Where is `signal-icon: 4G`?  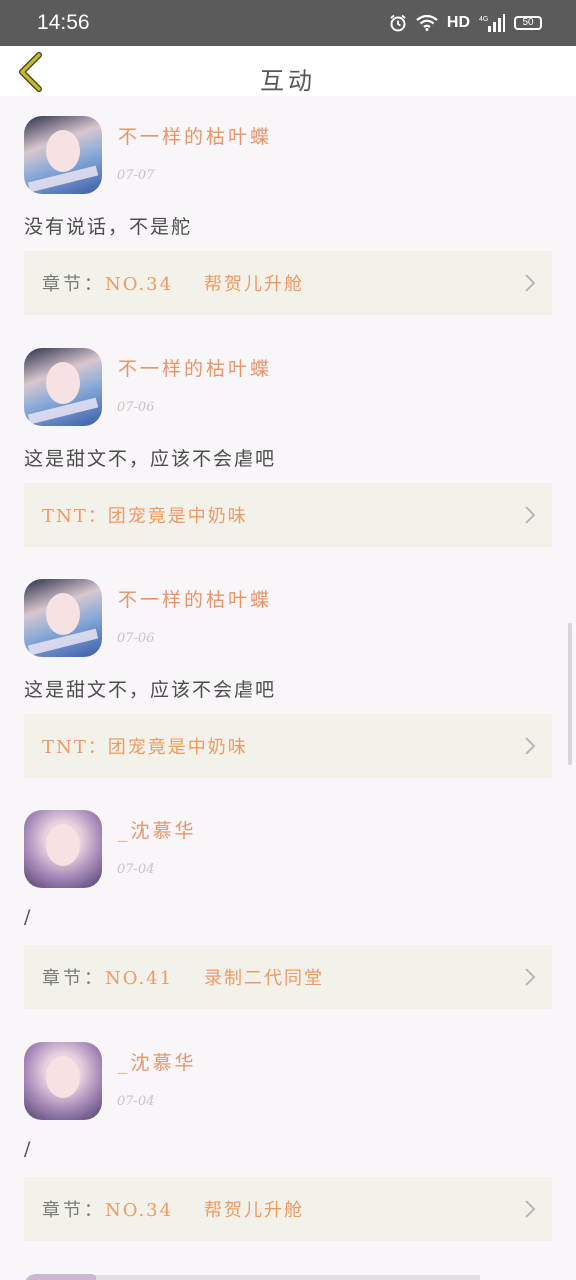
signal-icon: 4G is located at coordinates (492, 23).